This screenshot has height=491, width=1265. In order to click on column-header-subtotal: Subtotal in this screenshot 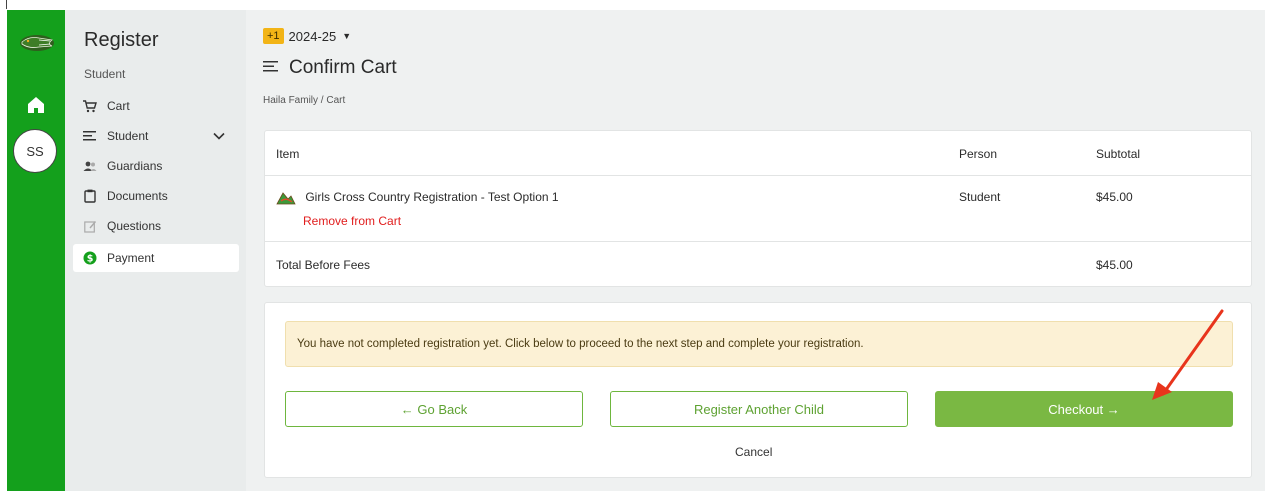, I will do `click(1118, 154)`.